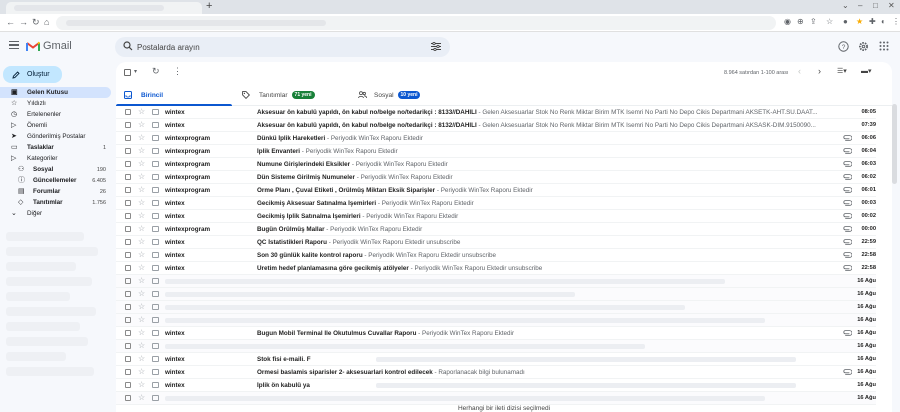 The width and height of the screenshot is (900, 412). Describe the element at coordinates (813, 21) in the screenshot. I see `share-icon: ⇪` at that location.